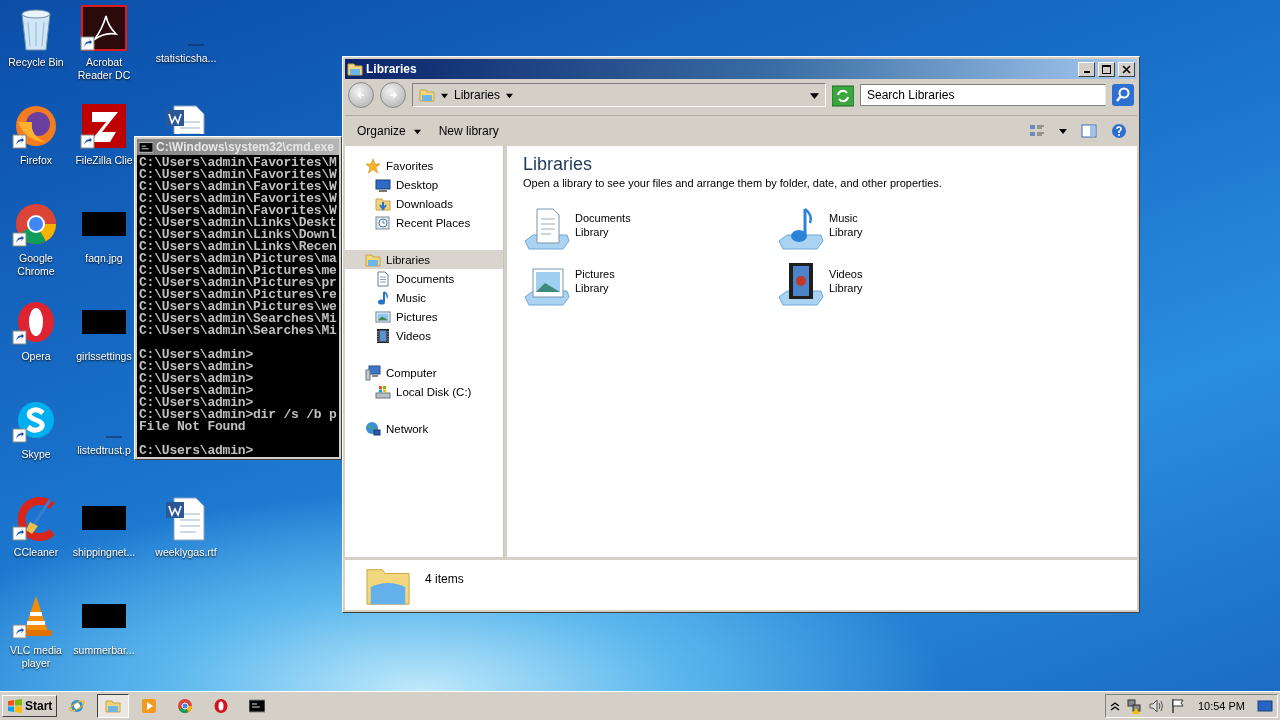 The image size is (1280, 720). Describe the element at coordinates (477, 95) in the screenshot. I see `breadcrumb: Libraries` at that location.